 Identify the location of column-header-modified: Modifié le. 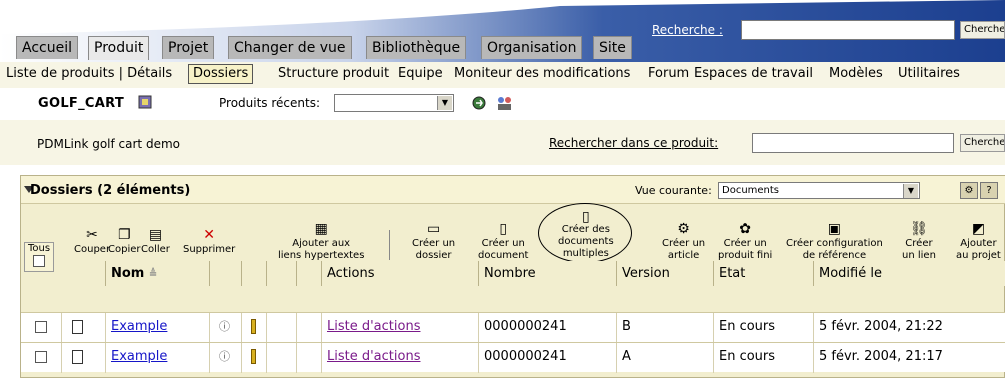
(909, 273).